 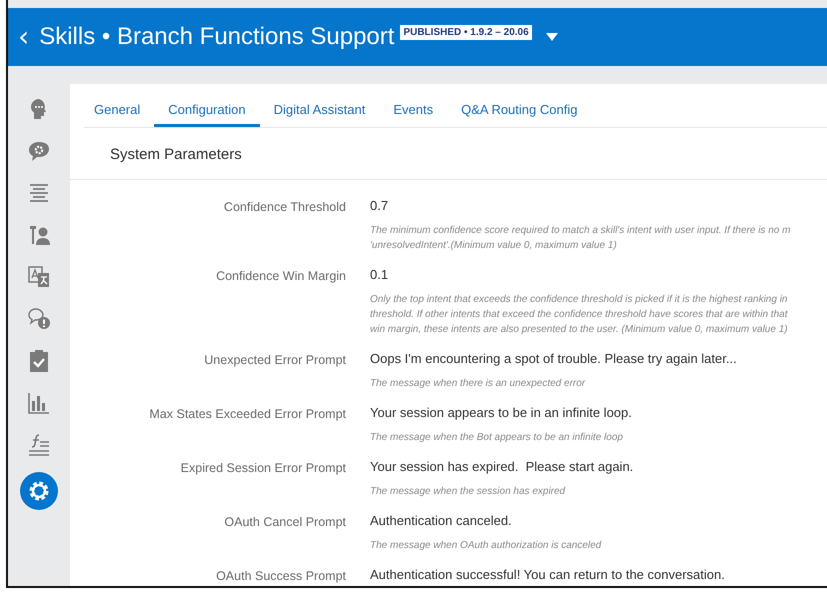 I want to click on field-label: Confidence Threshold, so click(x=284, y=206).